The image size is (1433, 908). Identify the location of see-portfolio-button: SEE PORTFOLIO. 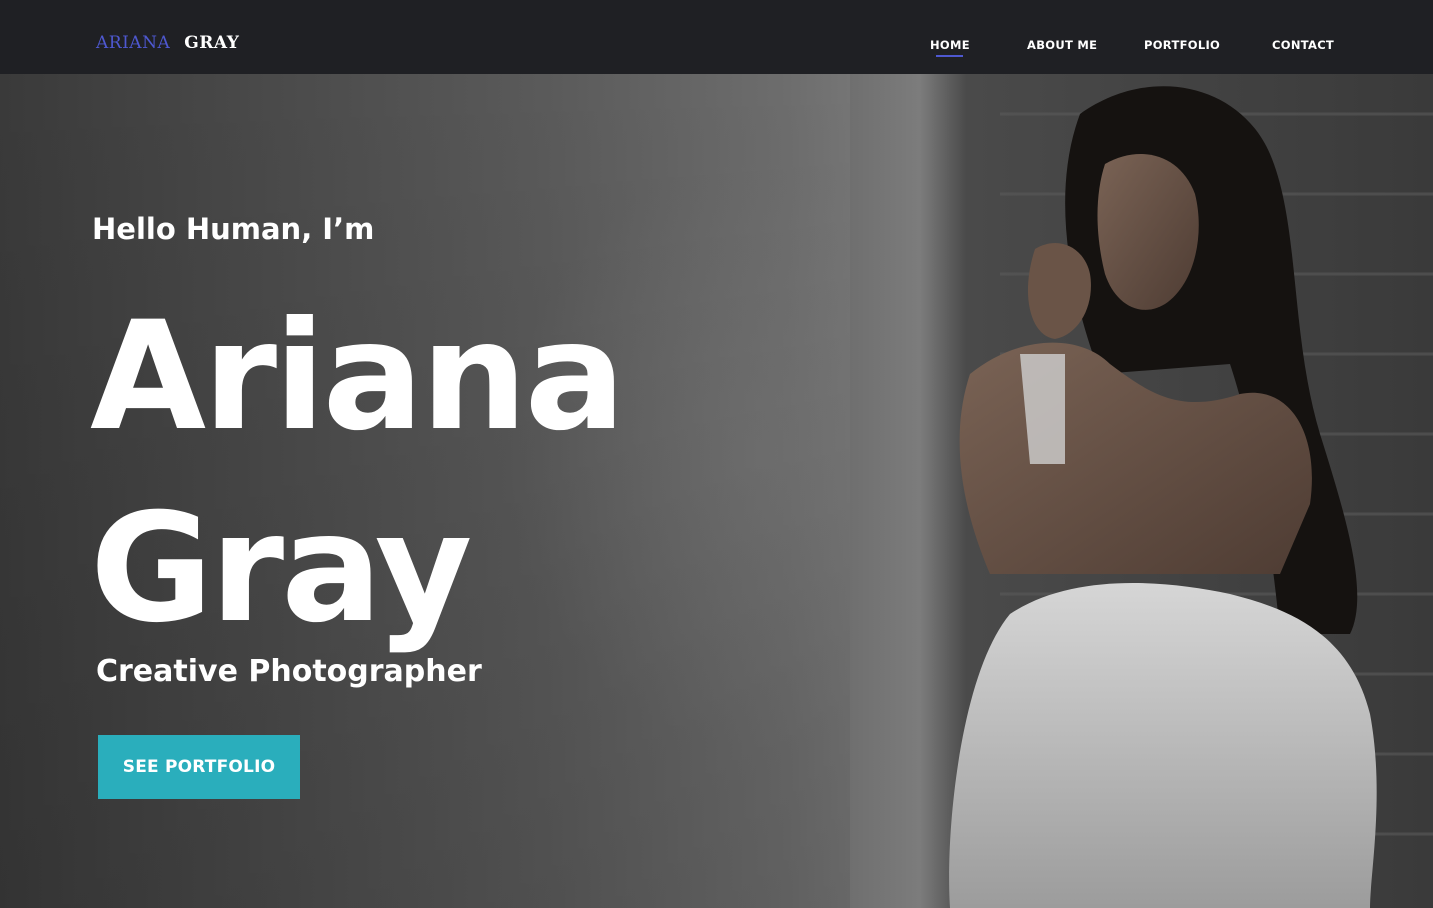
(199, 767).